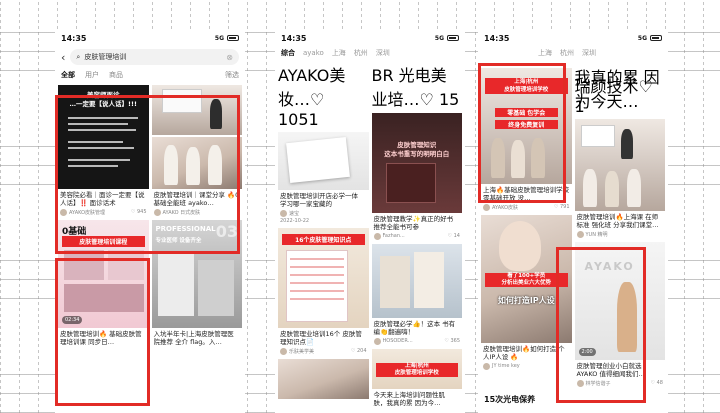 Image resolution: width=720 pixels, height=413 pixels. I want to click on video-duration: 02:34, so click(72, 320).